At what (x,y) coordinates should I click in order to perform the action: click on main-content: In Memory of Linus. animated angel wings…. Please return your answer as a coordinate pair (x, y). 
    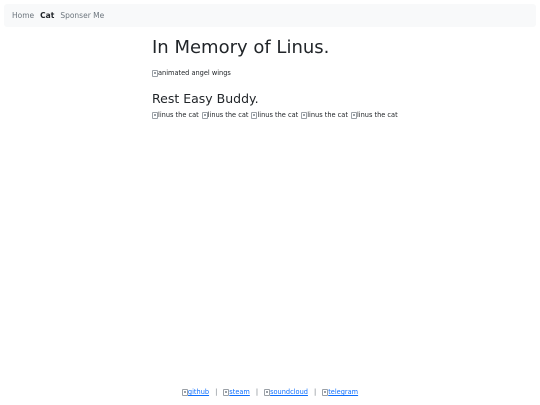
    Looking at the image, I should click on (302, 78).